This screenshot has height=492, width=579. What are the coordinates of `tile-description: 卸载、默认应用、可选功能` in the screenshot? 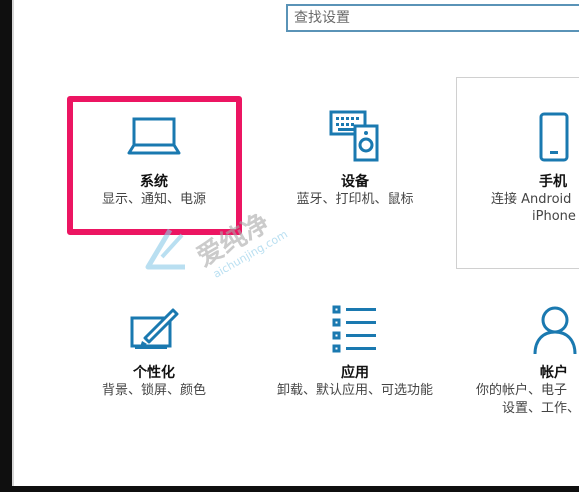 It's located at (354, 390).